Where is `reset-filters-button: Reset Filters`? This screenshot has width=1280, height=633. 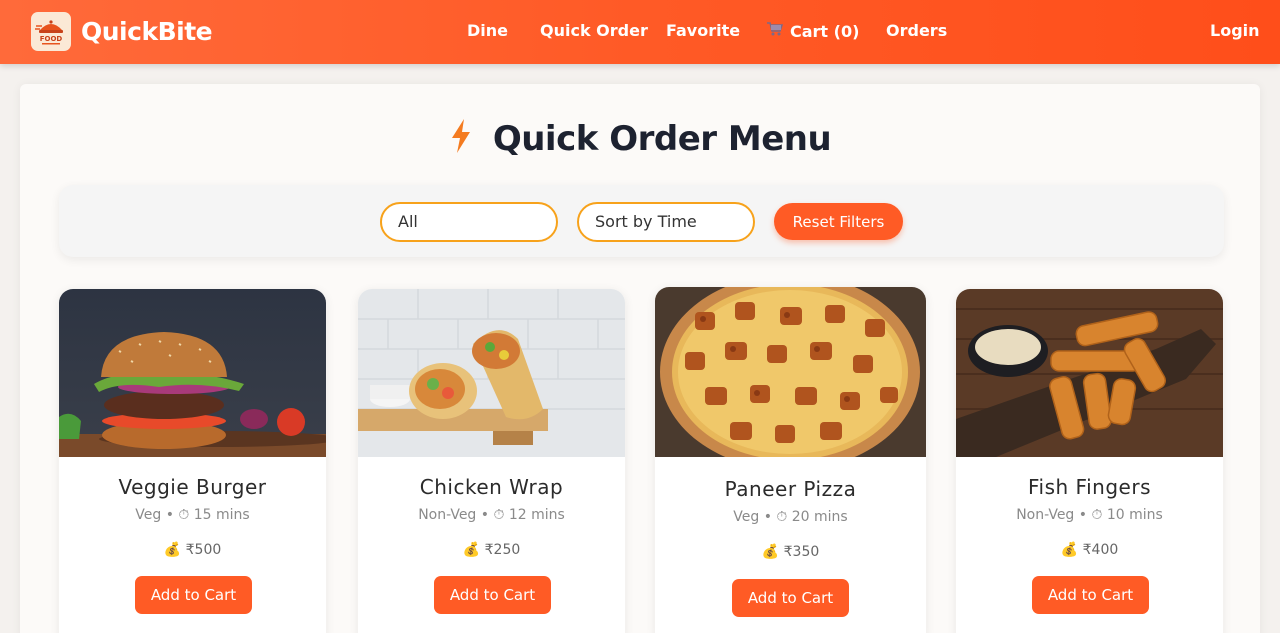
reset-filters-button: Reset Filters is located at coordinates (838, 221).